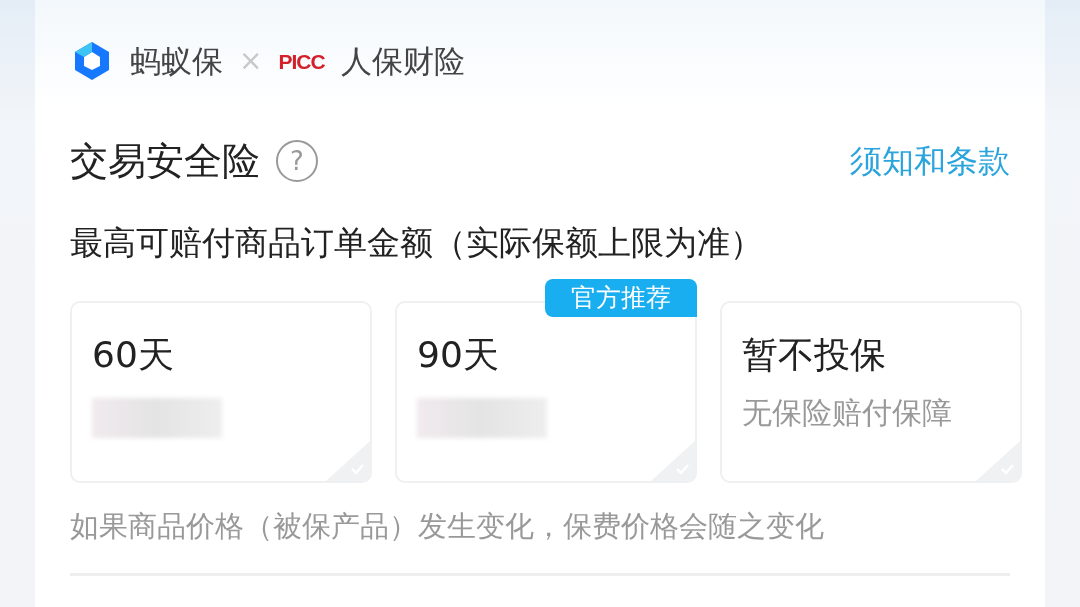 Image resolution: width=1080 pixels, height=607 pixels. I want to click on option-card: 暂不投保 无保险赔付保障, so click(871, 392).